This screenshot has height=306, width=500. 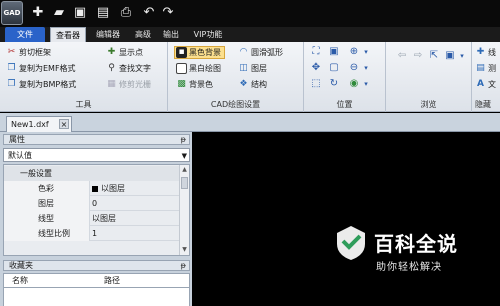 What do you see at coordinates (25, 34) in the screenshot?
I see `tab-file: 文件` at bounding box center [25, 34].